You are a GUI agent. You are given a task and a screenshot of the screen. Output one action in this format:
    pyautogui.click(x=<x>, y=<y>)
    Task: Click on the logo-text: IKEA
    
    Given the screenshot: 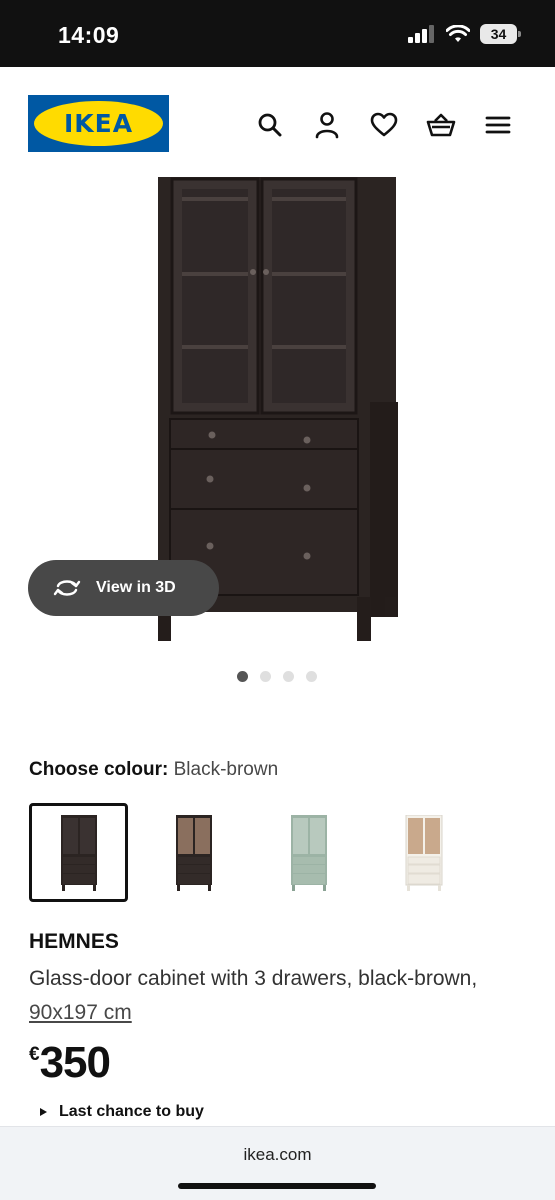 What is the action you would take?
    pyautogui.click(x=98, y=123)
    